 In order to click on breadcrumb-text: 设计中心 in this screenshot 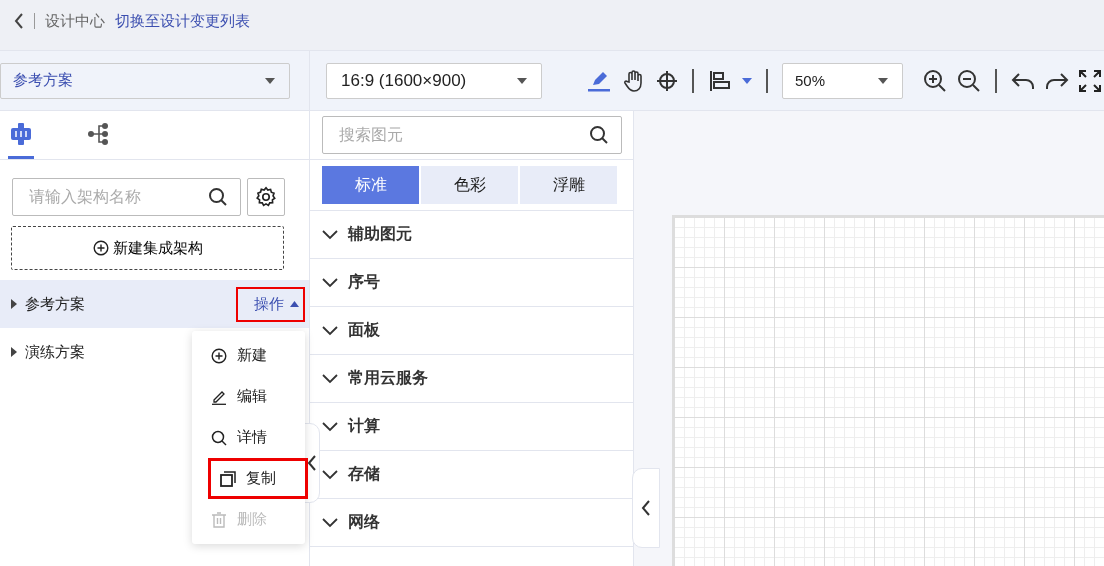, I will do `click(75, 21)`.